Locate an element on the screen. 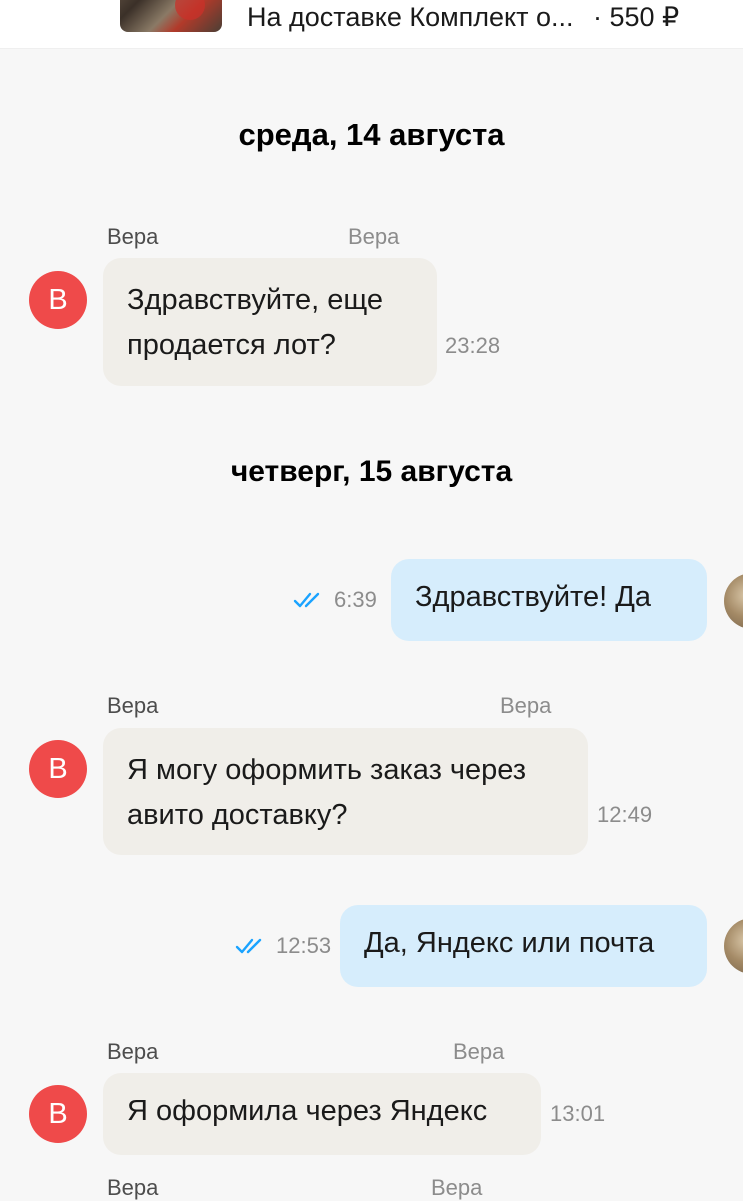 This screenshot has height=1201, width=743. message-time: 13:01 is located at coordinates (578, 1113).